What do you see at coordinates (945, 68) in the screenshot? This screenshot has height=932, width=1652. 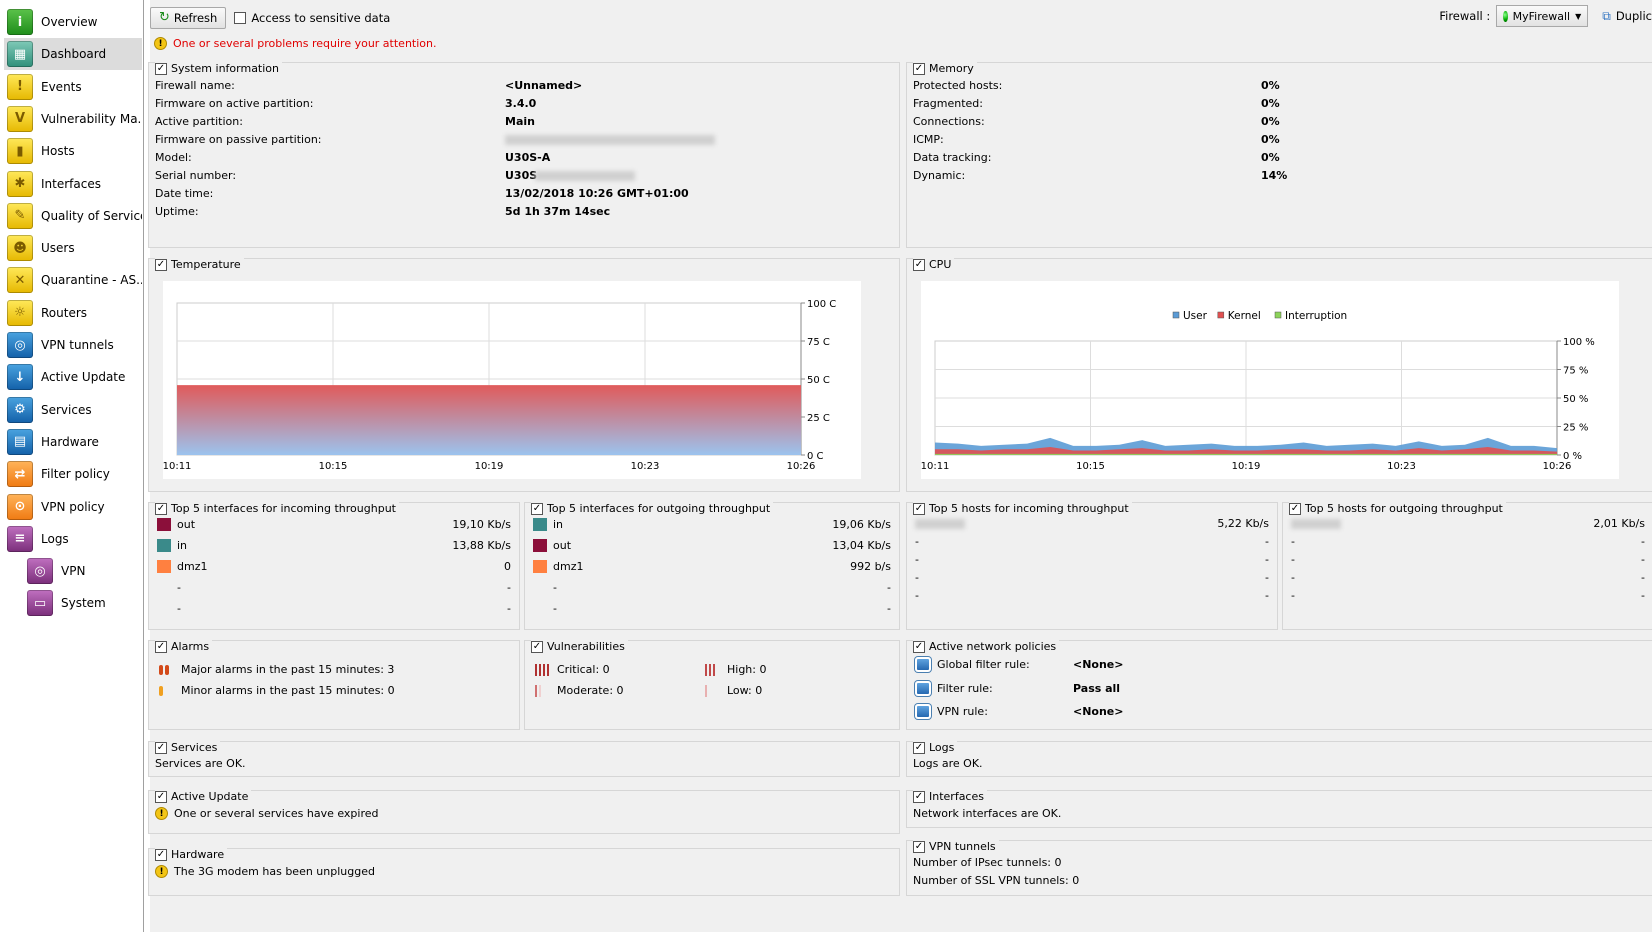 I see `panel-header: ✓ Memory` at bounding box center [945, 68].